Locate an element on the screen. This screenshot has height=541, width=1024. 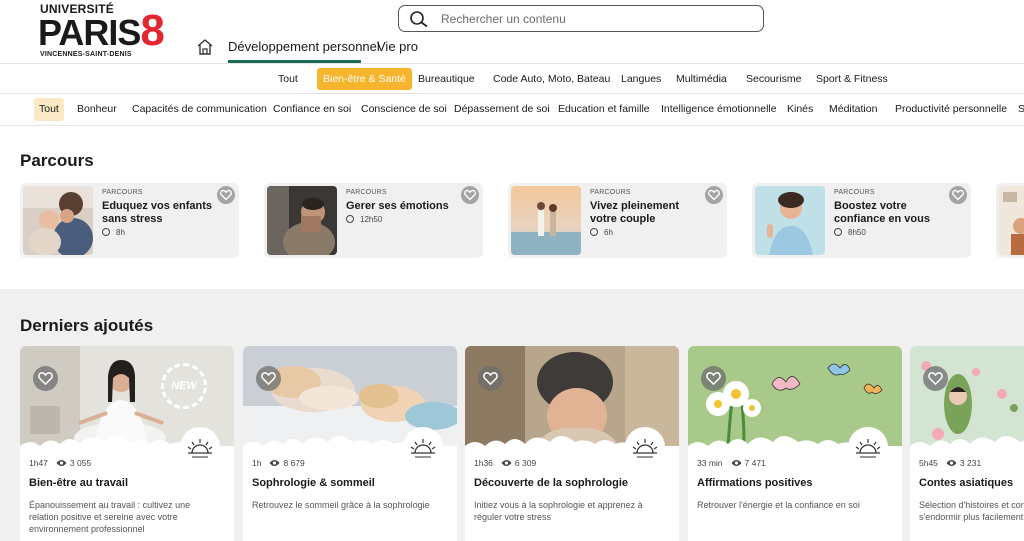
parcours-duration-value: 8h50 is located at coordinates (857, 232).